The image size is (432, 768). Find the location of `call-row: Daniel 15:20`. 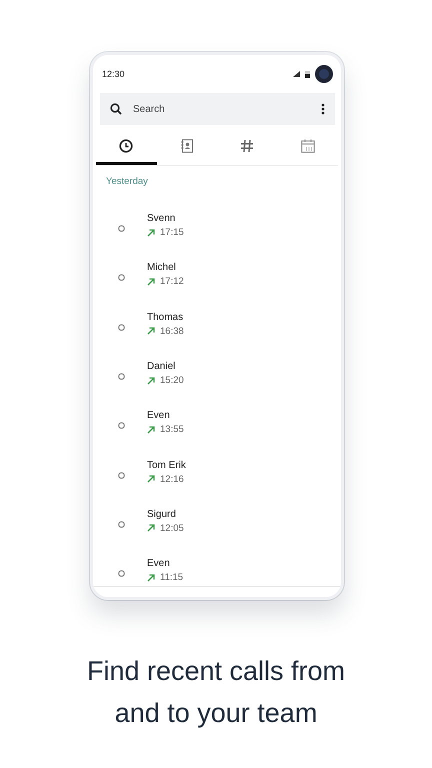

call-row: Daniel 15:20 is located at coordinates (217, 377).